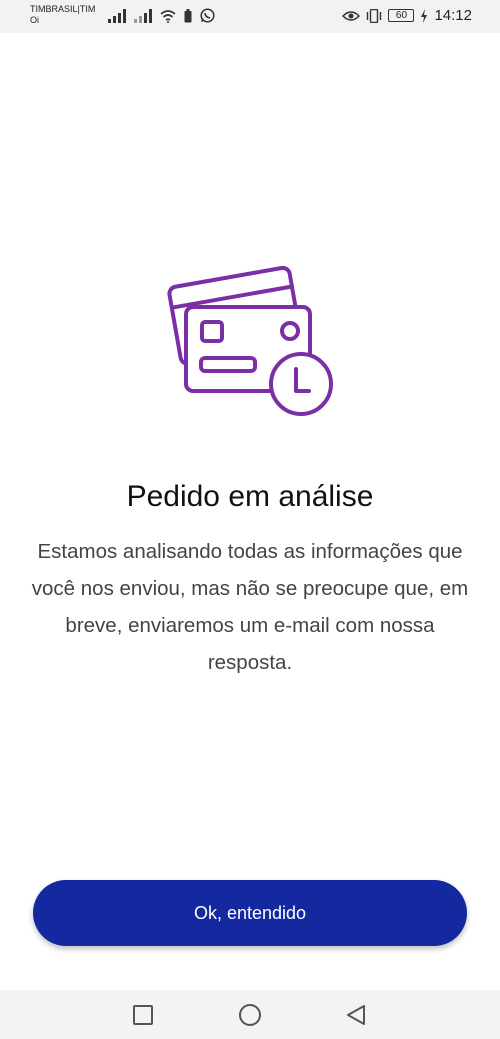 The width and height of the screenshot is (500, 1039). I want to click on carrier-secondary: Oi, so click(34, 20).